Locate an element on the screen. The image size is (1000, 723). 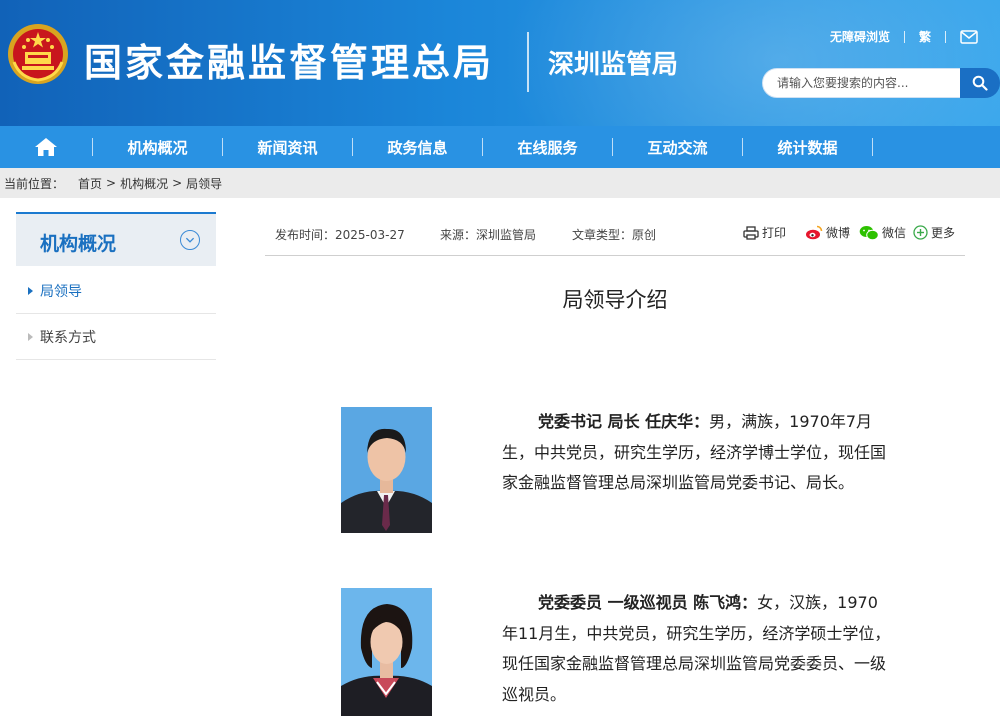
sub-title: 深圳监管局 is located at coordinates (613, 62).